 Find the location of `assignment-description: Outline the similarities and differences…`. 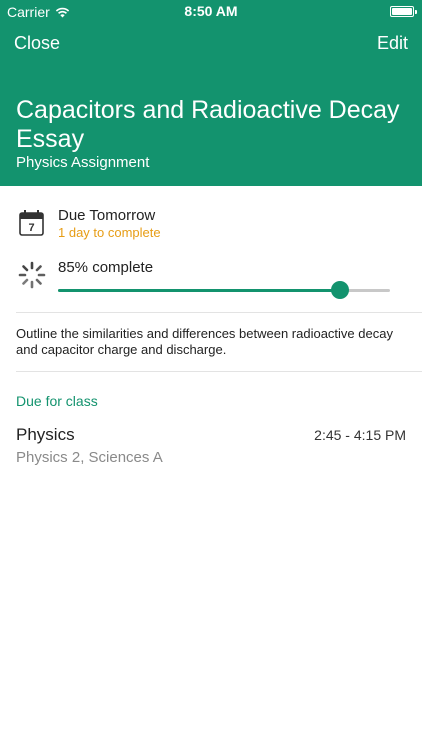

assignment-description: Outline the similarities and differences… is located at coordinates (204, 341).